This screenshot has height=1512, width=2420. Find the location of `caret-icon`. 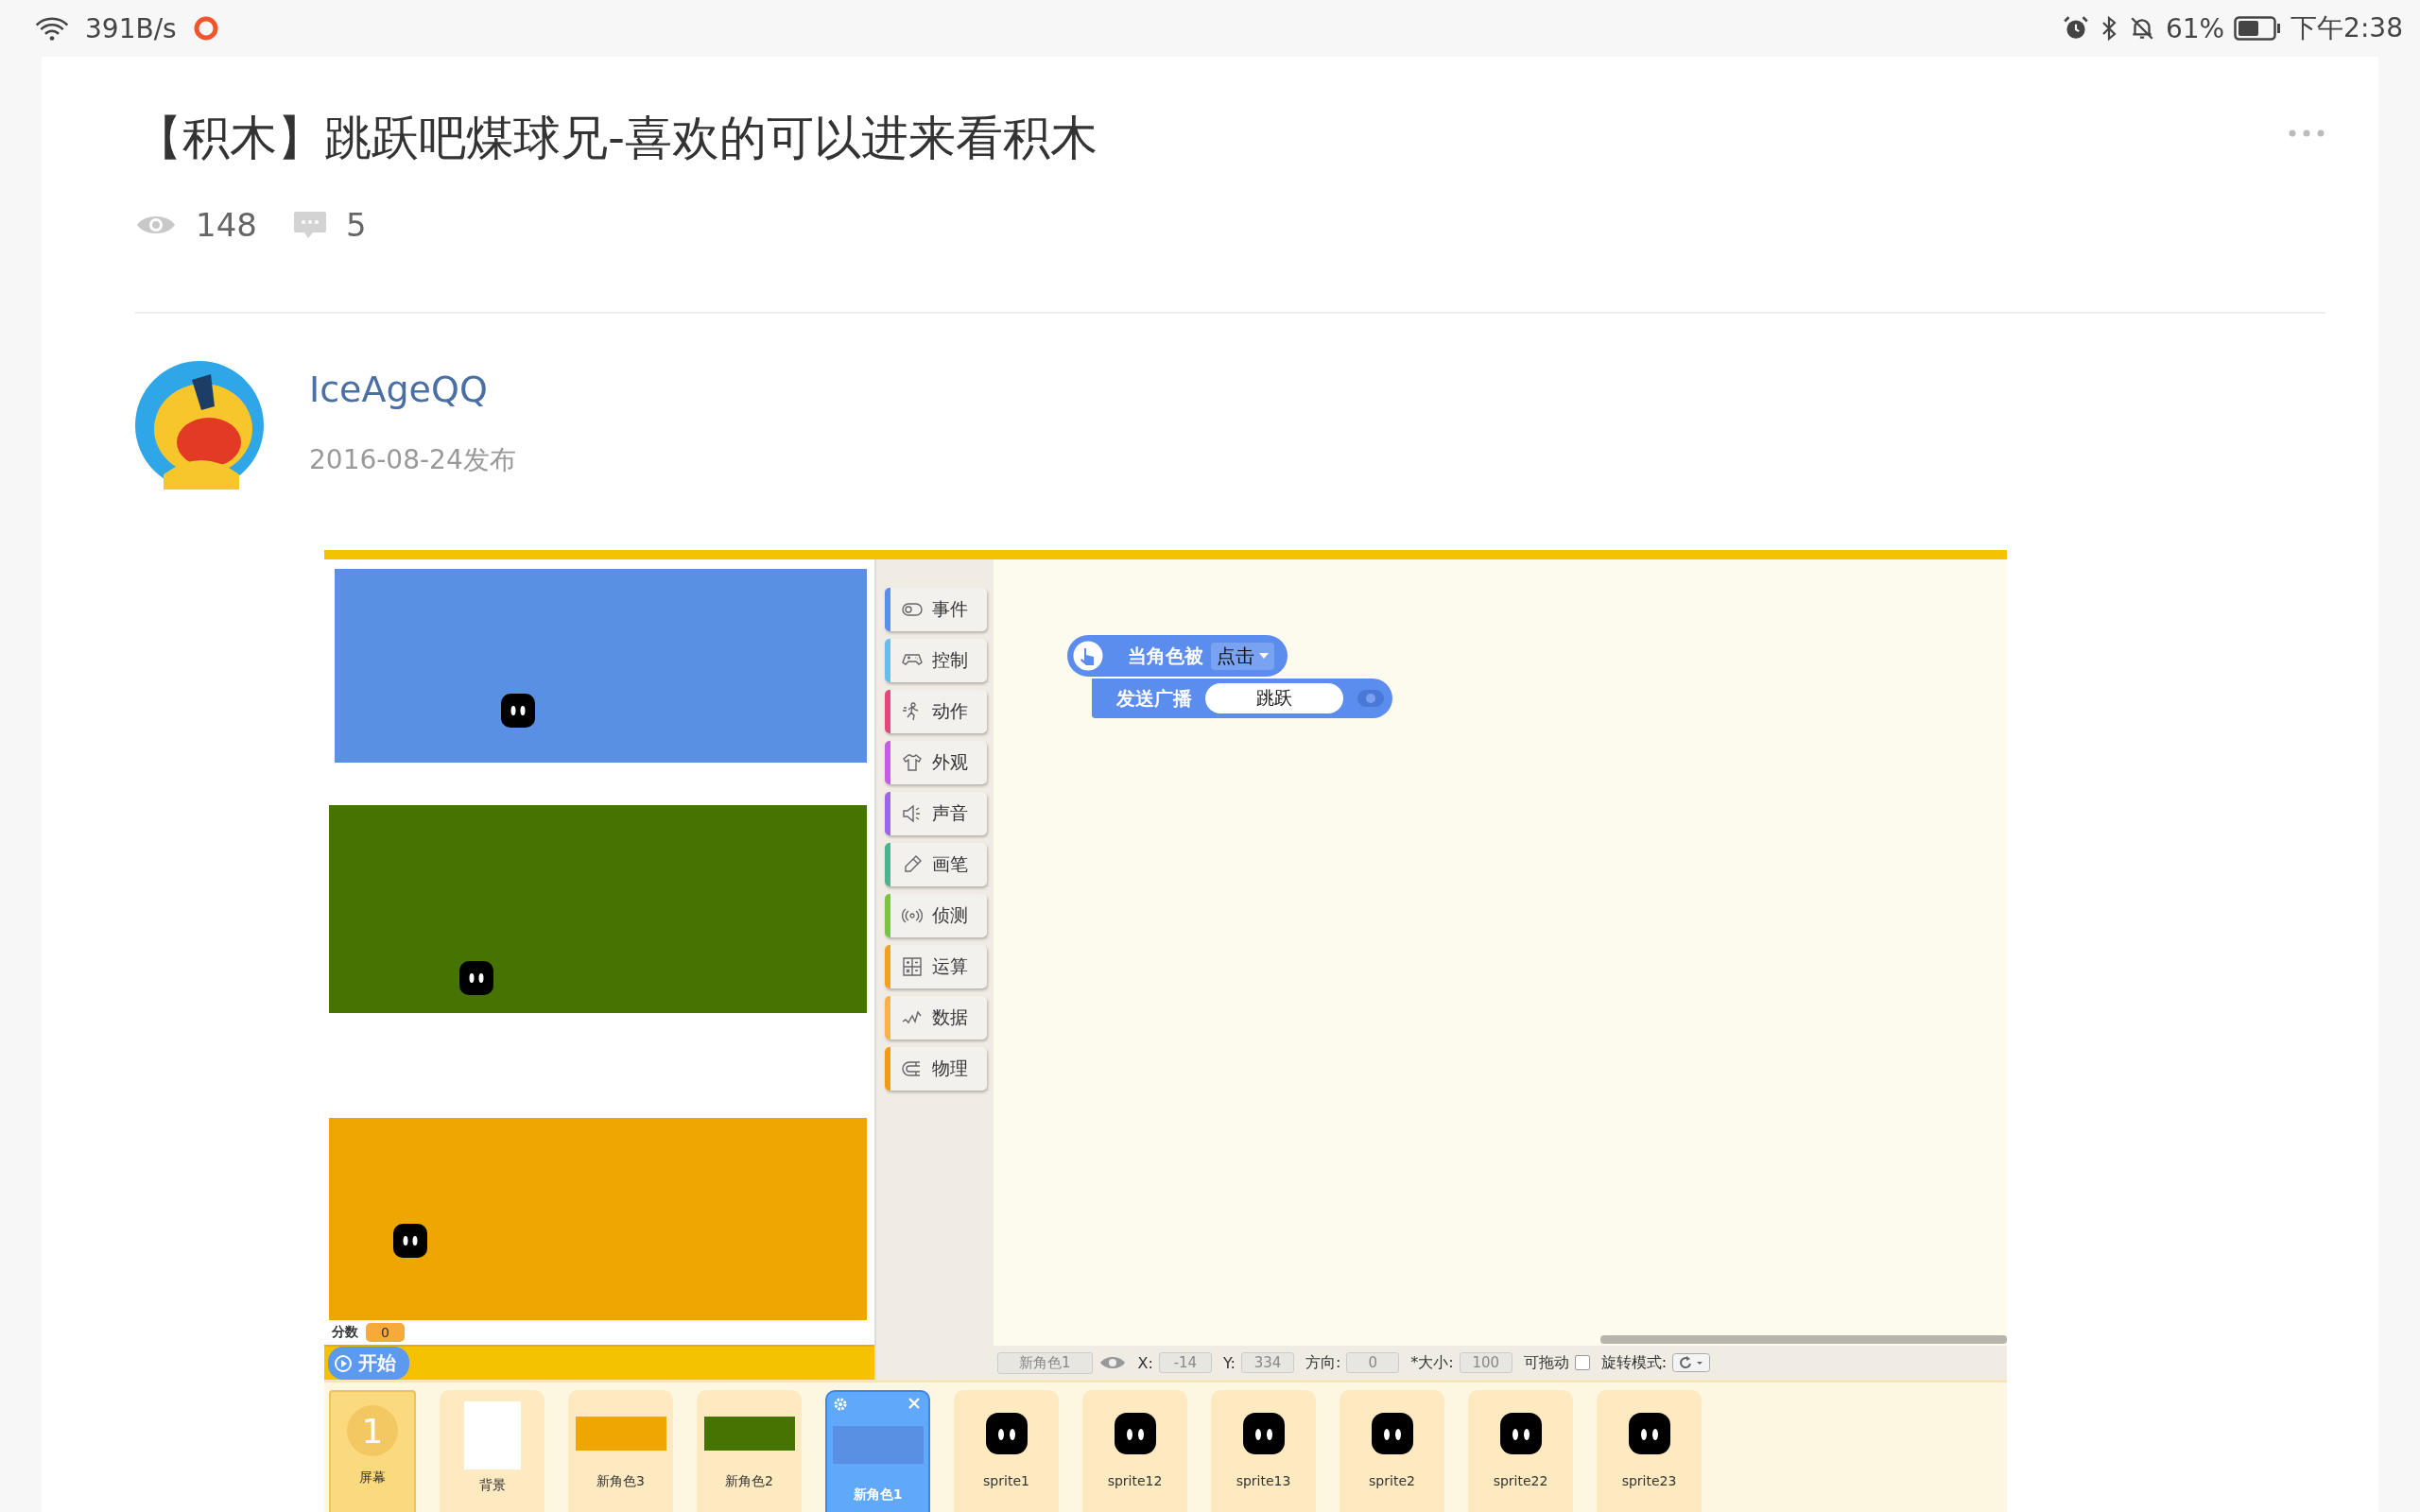

caret-icon is located at coordinates (1264, 656).